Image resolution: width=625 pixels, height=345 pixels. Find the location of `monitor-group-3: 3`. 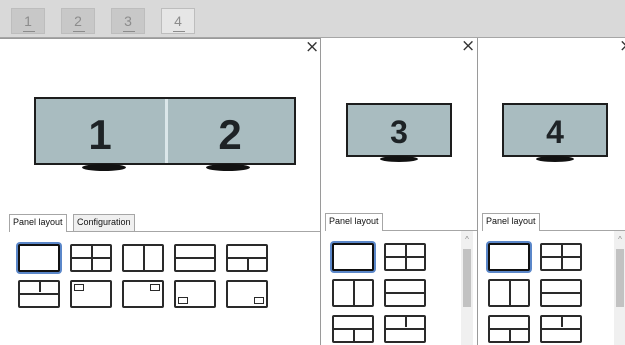

monitor-group-3: 3 is located at coordinates (399, 133).